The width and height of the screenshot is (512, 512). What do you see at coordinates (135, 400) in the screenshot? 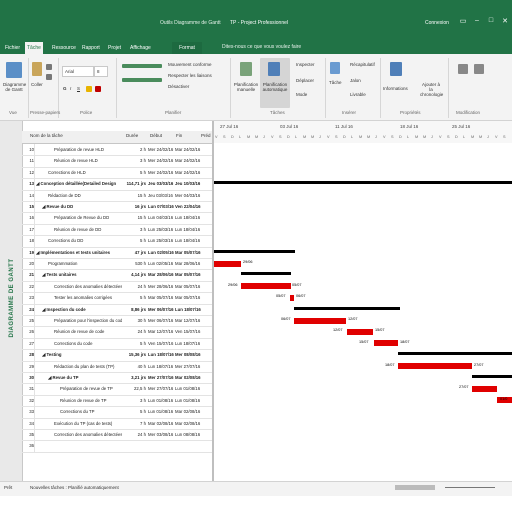
I see `duration-cell: 3 h` at bounding box center [135, 400].